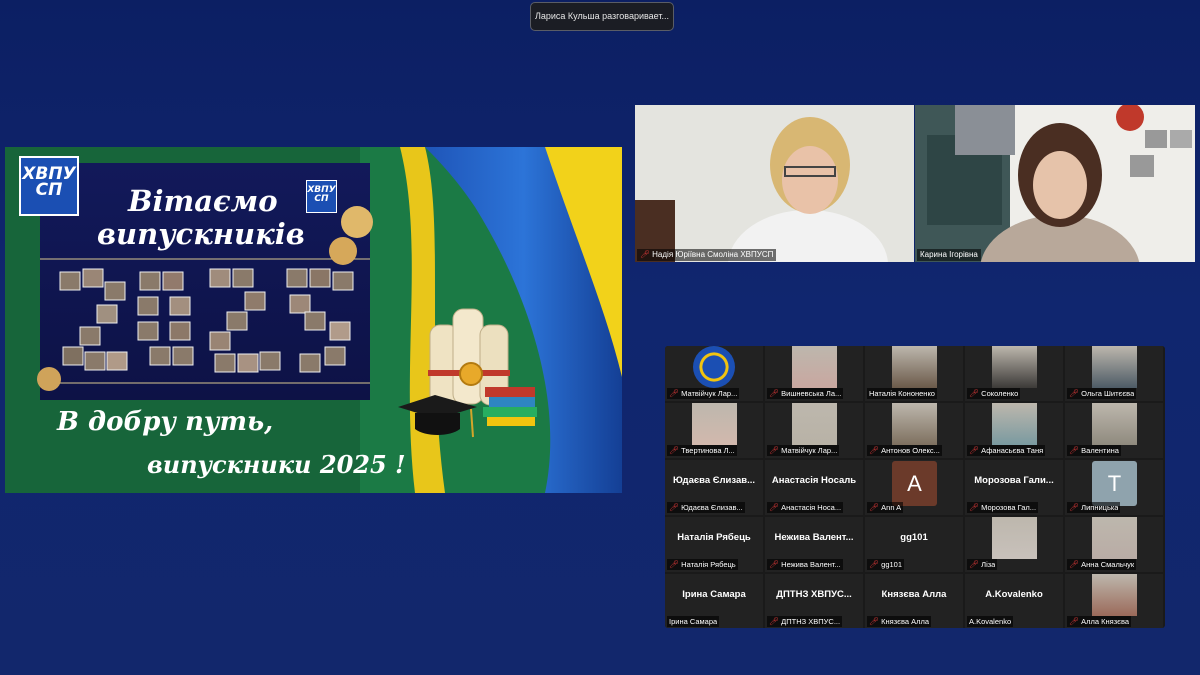  I want to click on books, so click(510, 406).